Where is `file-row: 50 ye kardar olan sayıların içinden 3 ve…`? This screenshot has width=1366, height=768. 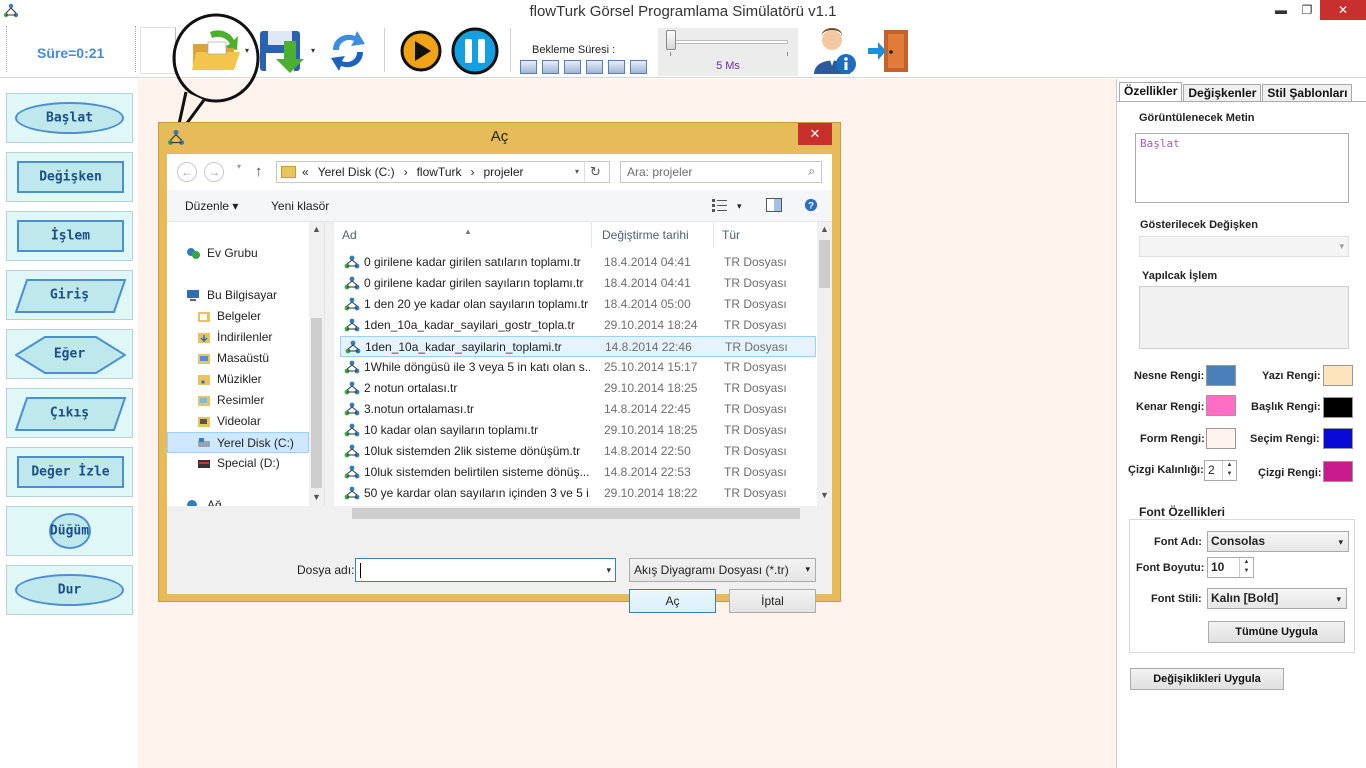
file-row: 50 ye kardar olan sayıların içinden 3 ve… is located at coordinates (578, 493).